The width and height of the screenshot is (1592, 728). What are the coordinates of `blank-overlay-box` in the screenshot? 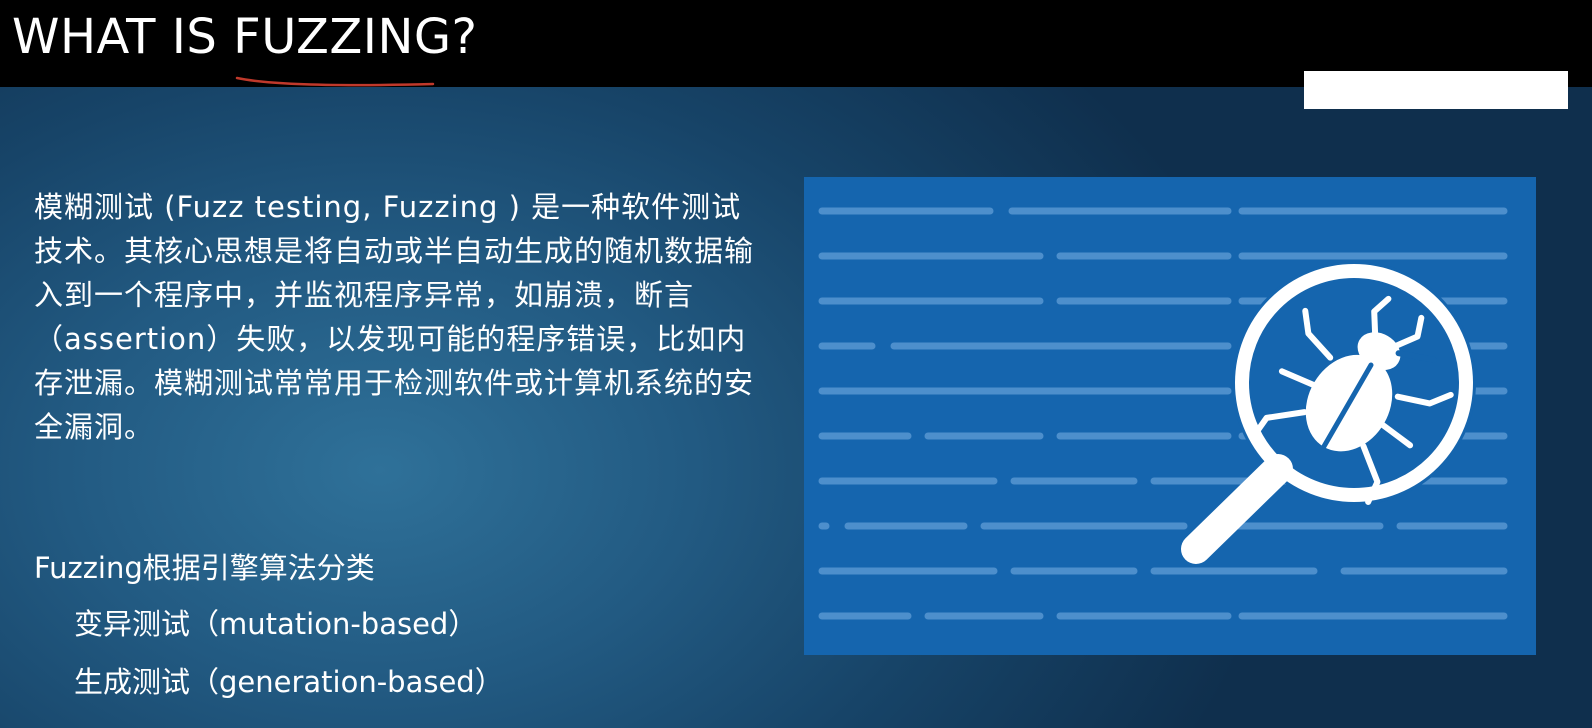 It's located at (1436, 90).